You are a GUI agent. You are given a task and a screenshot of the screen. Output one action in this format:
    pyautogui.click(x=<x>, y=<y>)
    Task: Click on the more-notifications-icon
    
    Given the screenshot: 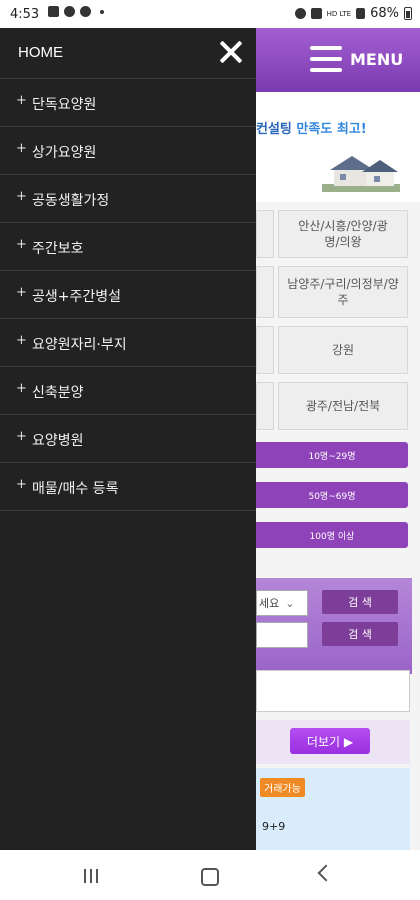 What is the action you would take?
    pyautogui.click(x=102, y=11)
    